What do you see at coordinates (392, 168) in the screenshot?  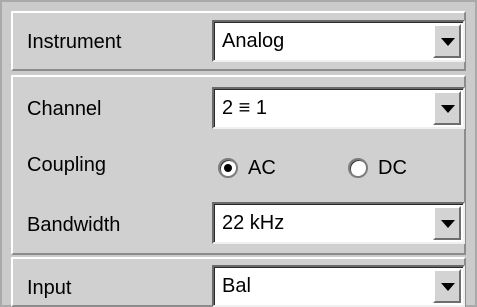 I see `coupling-dc-label: DC` at bounding box center [392, 168].